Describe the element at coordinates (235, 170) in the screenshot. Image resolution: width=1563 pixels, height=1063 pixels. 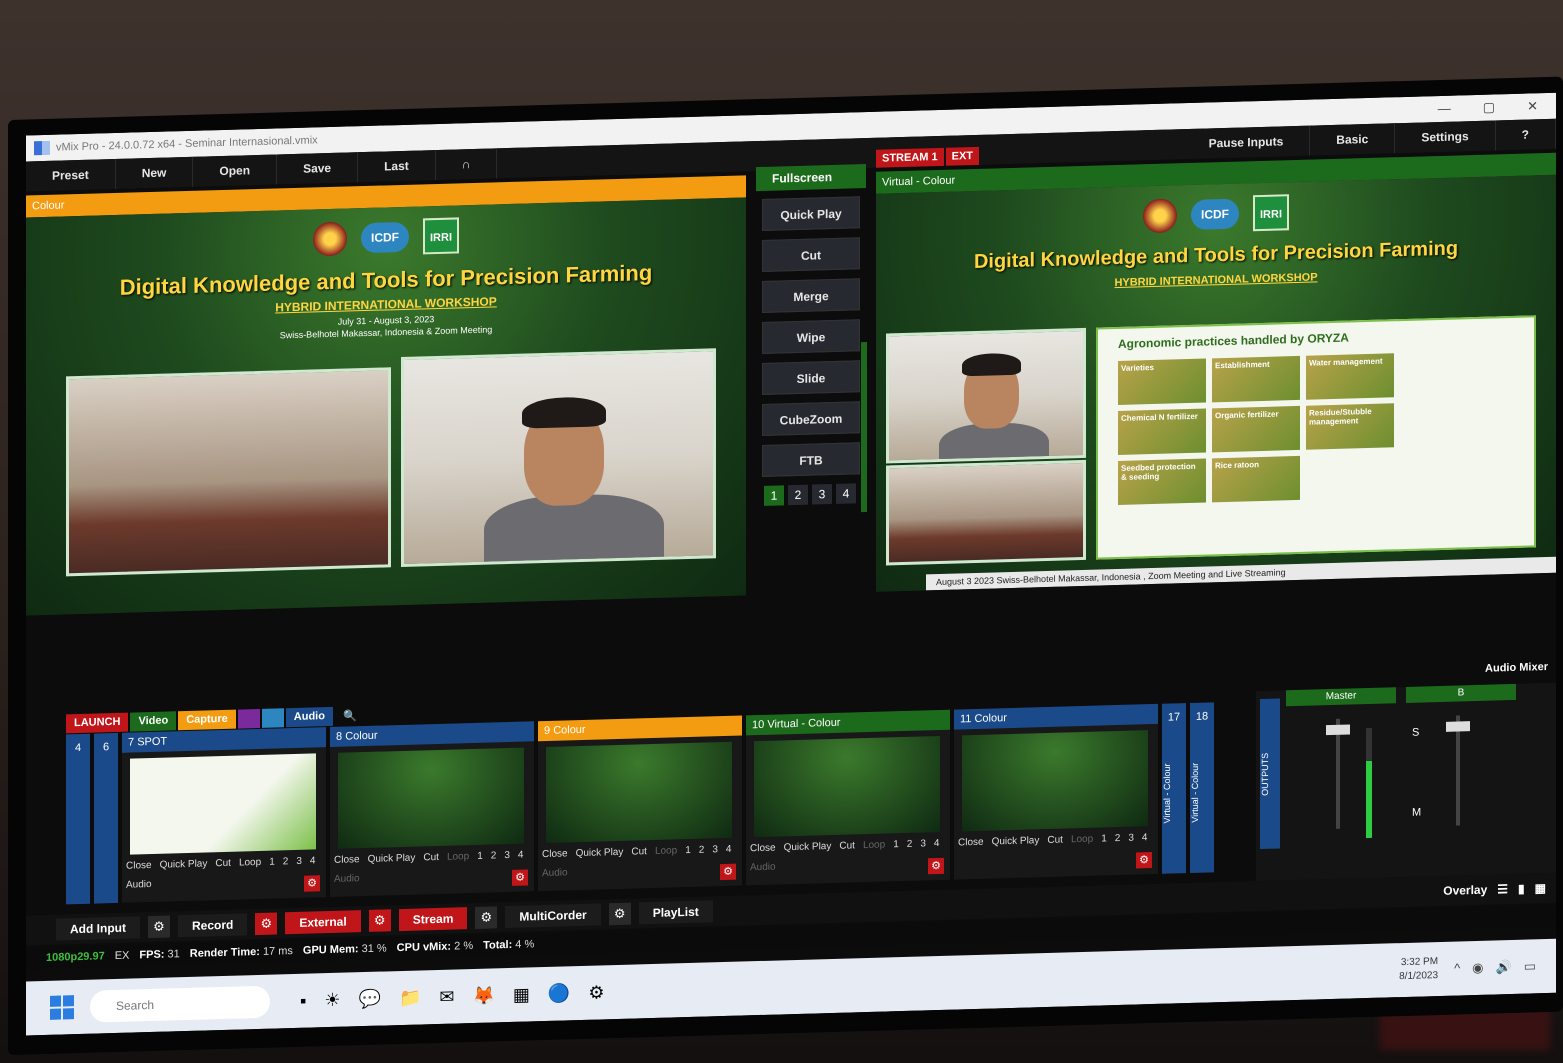
I see `open-button: Open` at that location.